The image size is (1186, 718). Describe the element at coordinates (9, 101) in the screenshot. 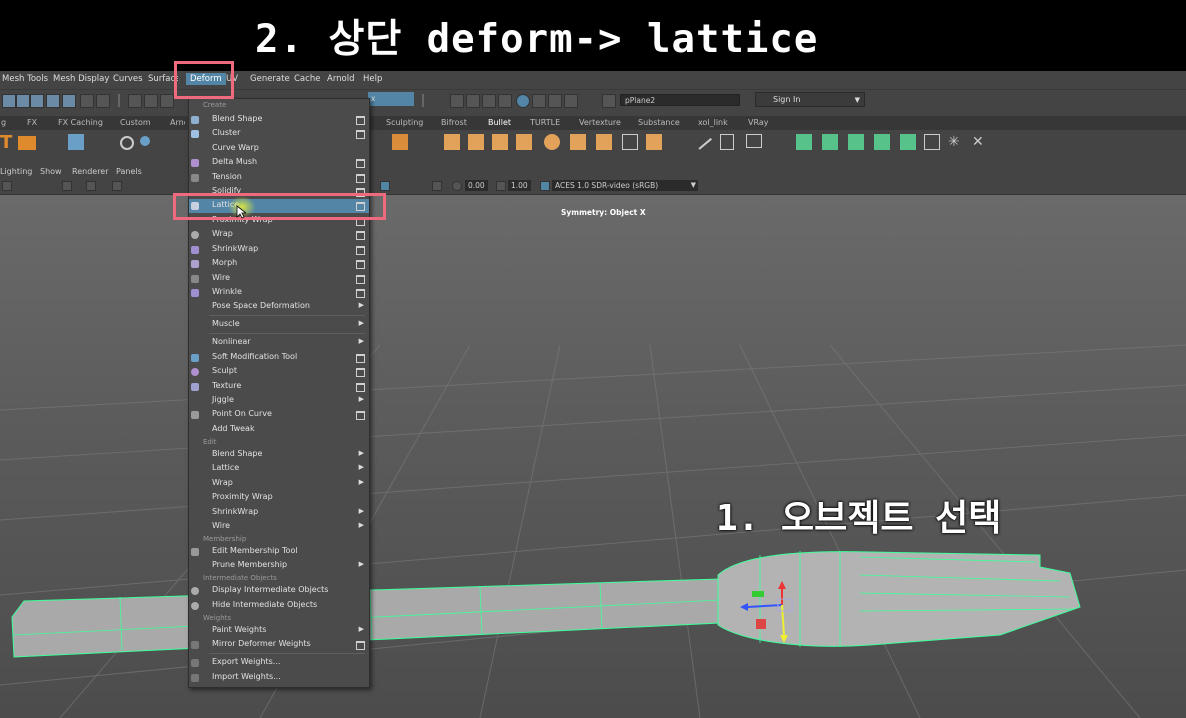

I see `select-hierarchy-icon` at that location.